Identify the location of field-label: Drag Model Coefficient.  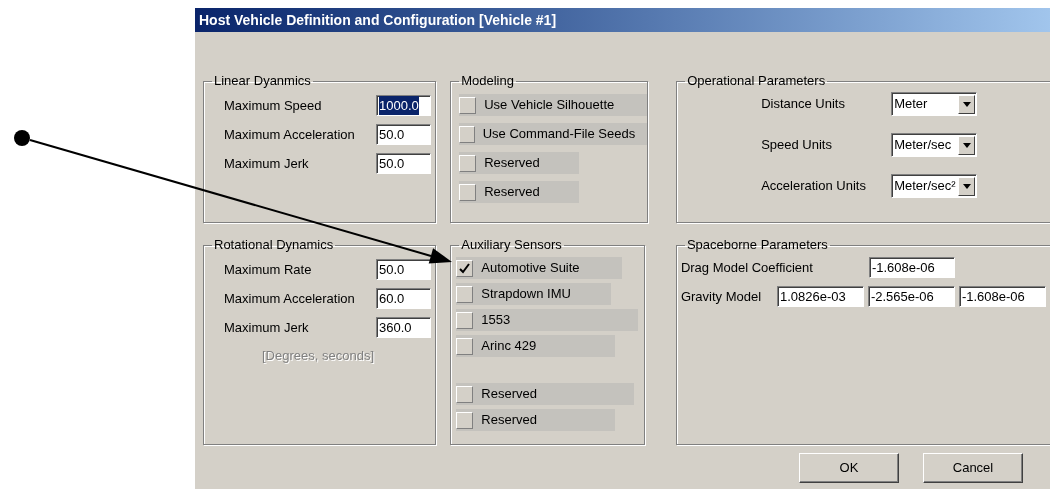
(747, 267).